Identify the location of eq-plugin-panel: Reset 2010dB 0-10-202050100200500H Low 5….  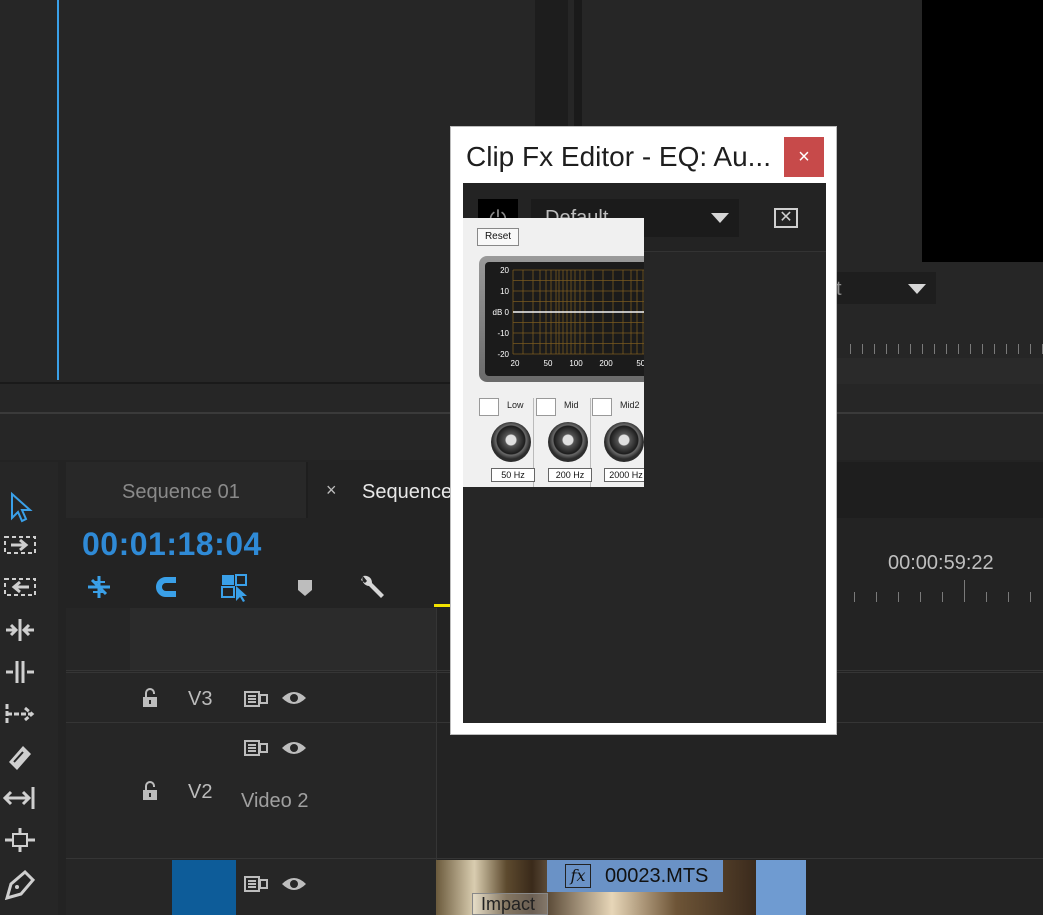
(553, 352).